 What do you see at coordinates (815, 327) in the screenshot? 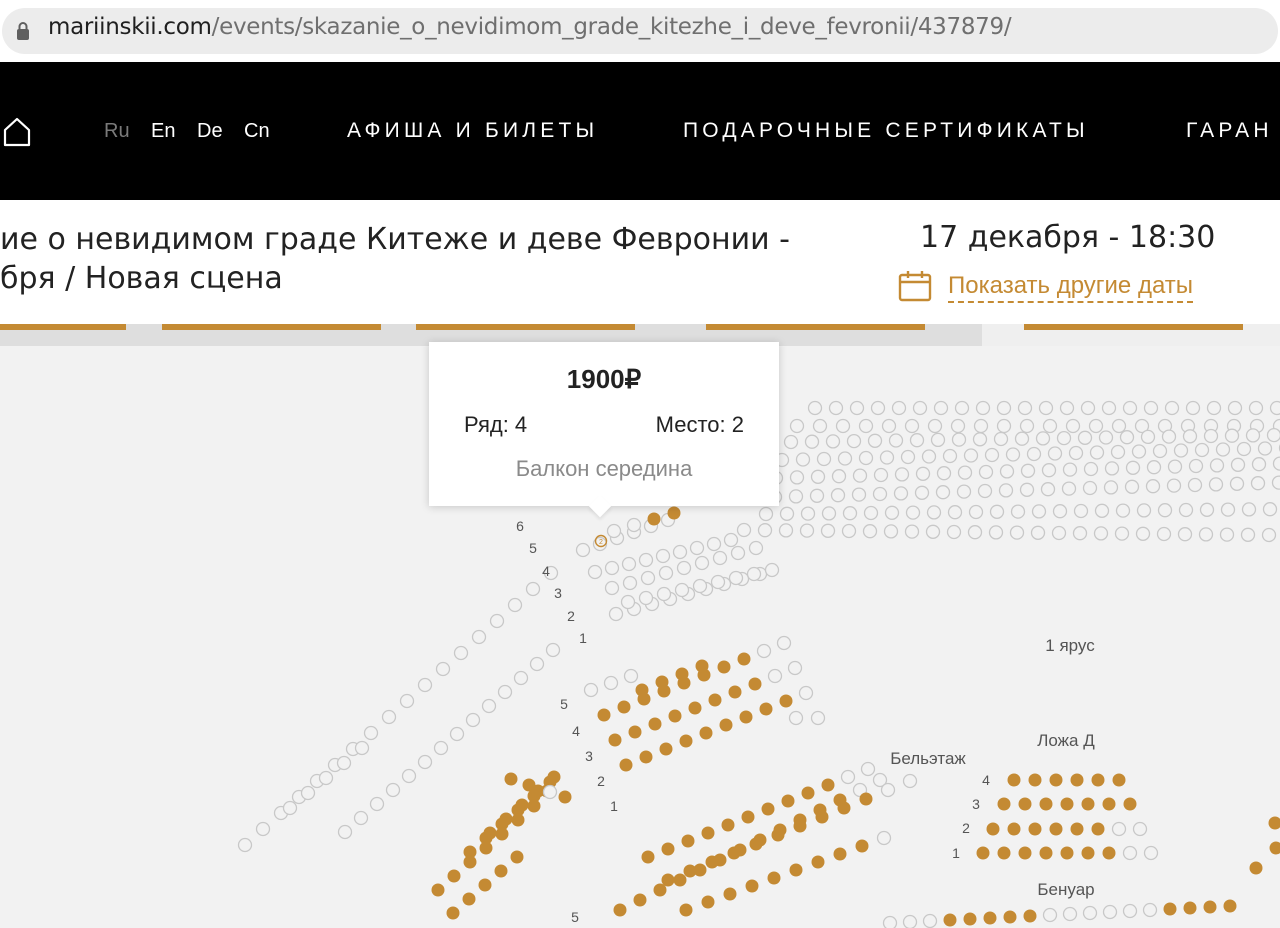
I see `price-tab` at bounding box center [815, 327].